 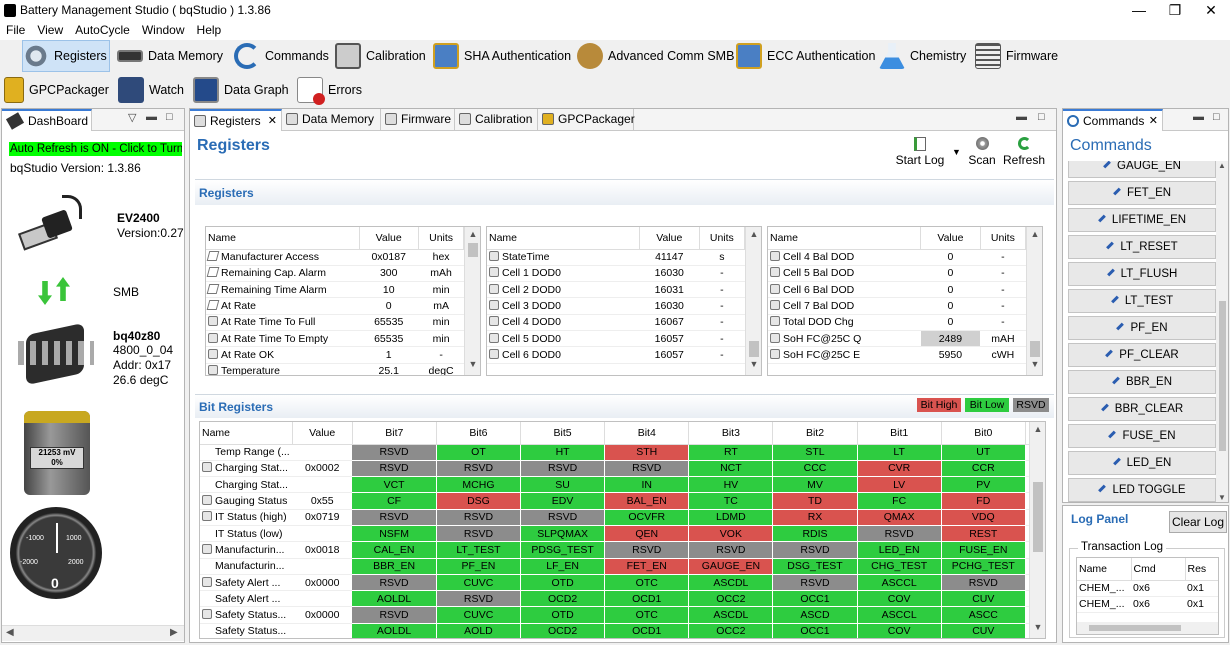 I want to click on bit-cell: QEN, so click(x=647, y=534).